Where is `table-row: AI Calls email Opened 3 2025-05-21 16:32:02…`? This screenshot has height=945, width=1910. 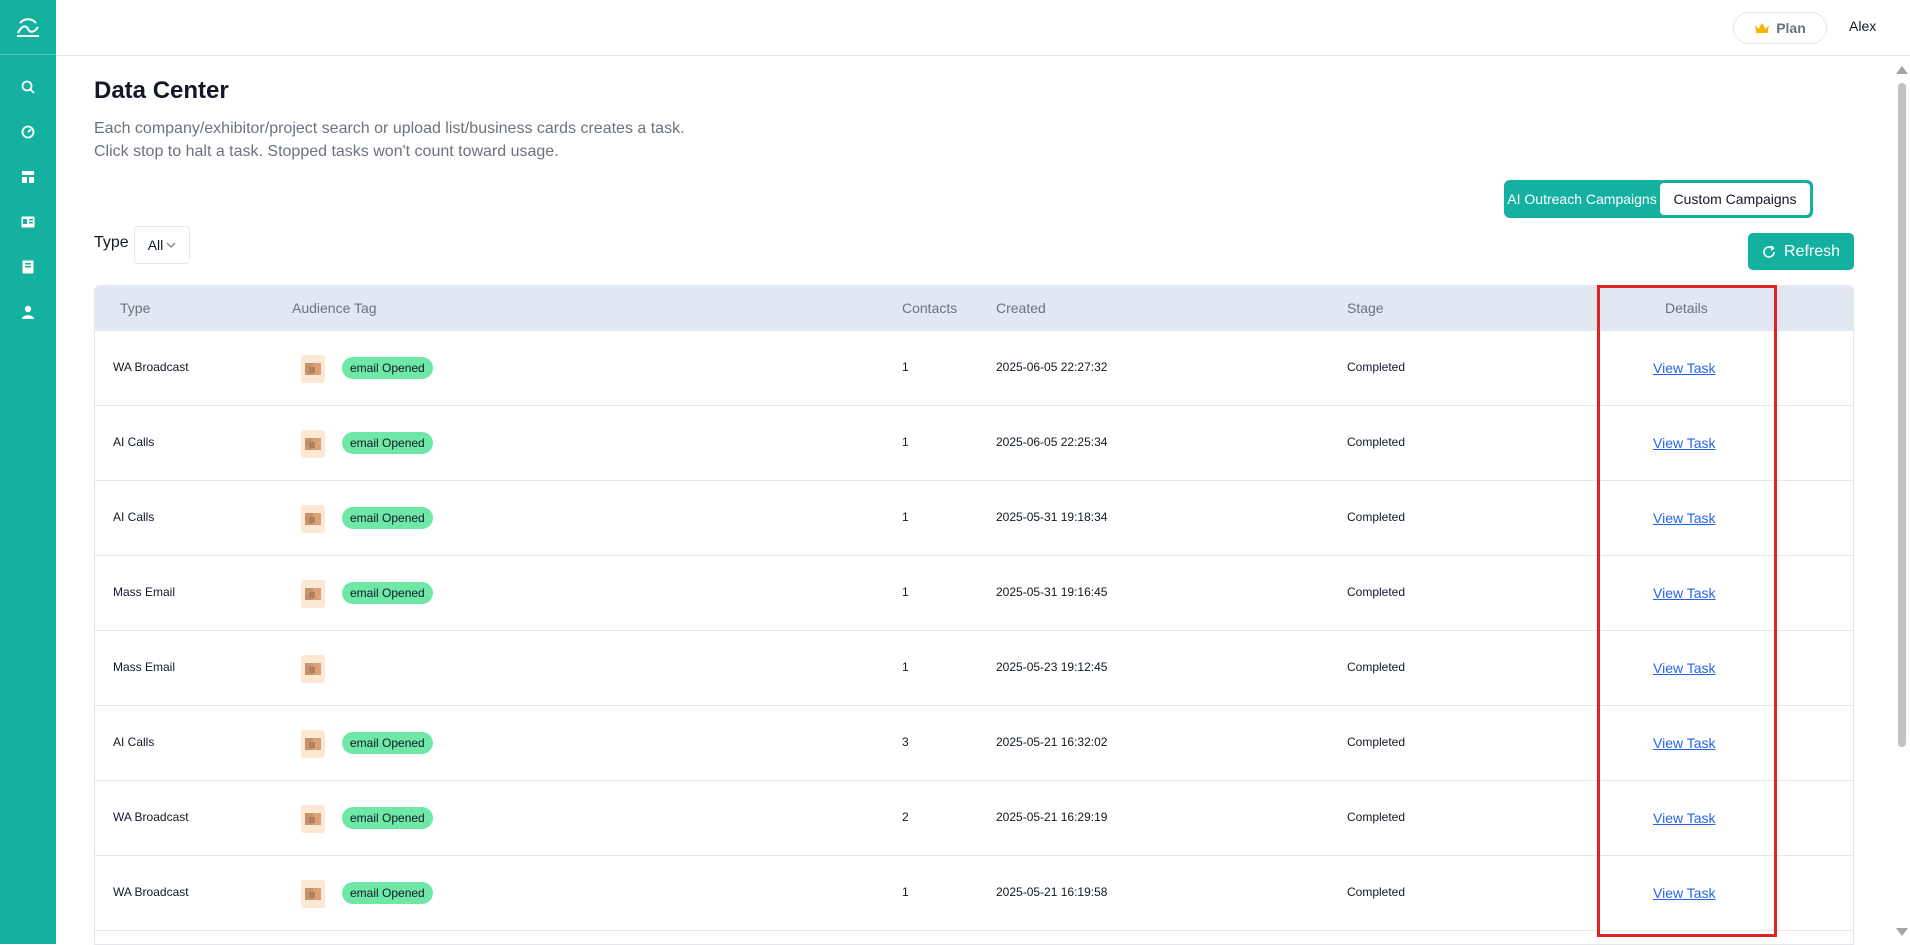 table-row: AI Calls email Opened 3 2025-05-21 16:32:02… is located at coordinates (974, 743).